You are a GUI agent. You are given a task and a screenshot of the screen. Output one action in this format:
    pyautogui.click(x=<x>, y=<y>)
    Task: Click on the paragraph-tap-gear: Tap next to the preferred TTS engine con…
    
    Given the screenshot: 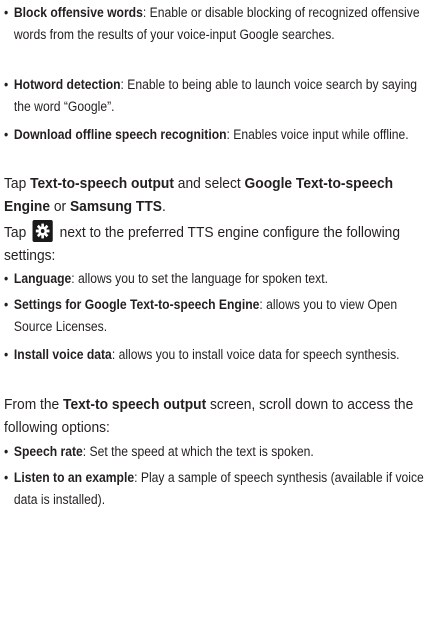 What is the action you would take?
    pyautogui.click(x=215, y=243)
    